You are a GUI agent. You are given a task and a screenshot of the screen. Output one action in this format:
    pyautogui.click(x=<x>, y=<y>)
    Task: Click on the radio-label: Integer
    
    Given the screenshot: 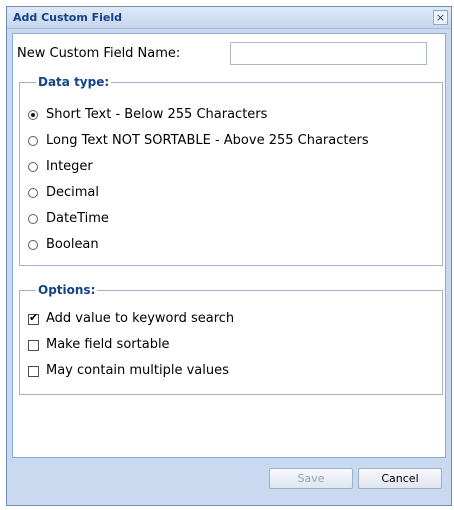 What is the action you would take?
    pyautogui.click(x=69, y=166)
    